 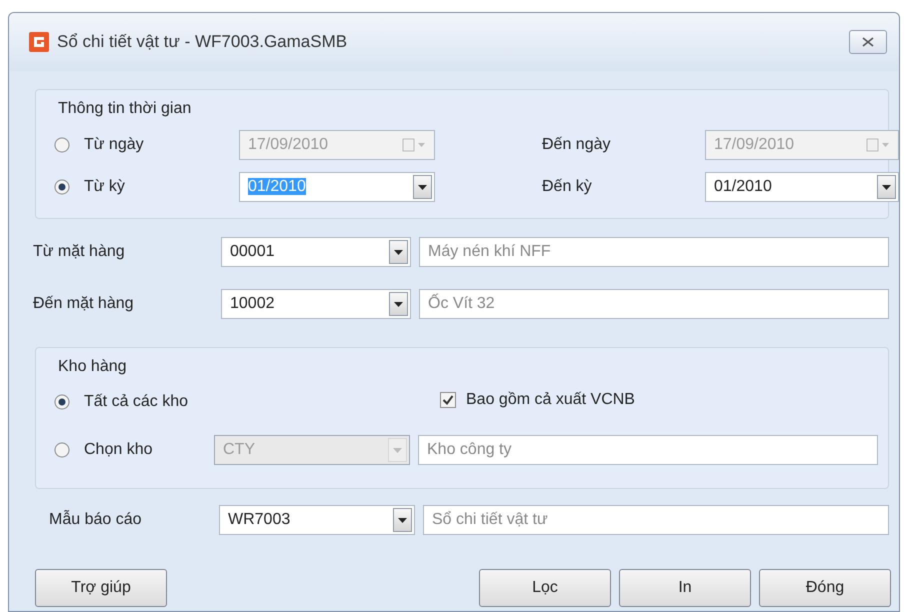 I want to click on field-label: Tất cả các kho, so click(x=137, y=402).